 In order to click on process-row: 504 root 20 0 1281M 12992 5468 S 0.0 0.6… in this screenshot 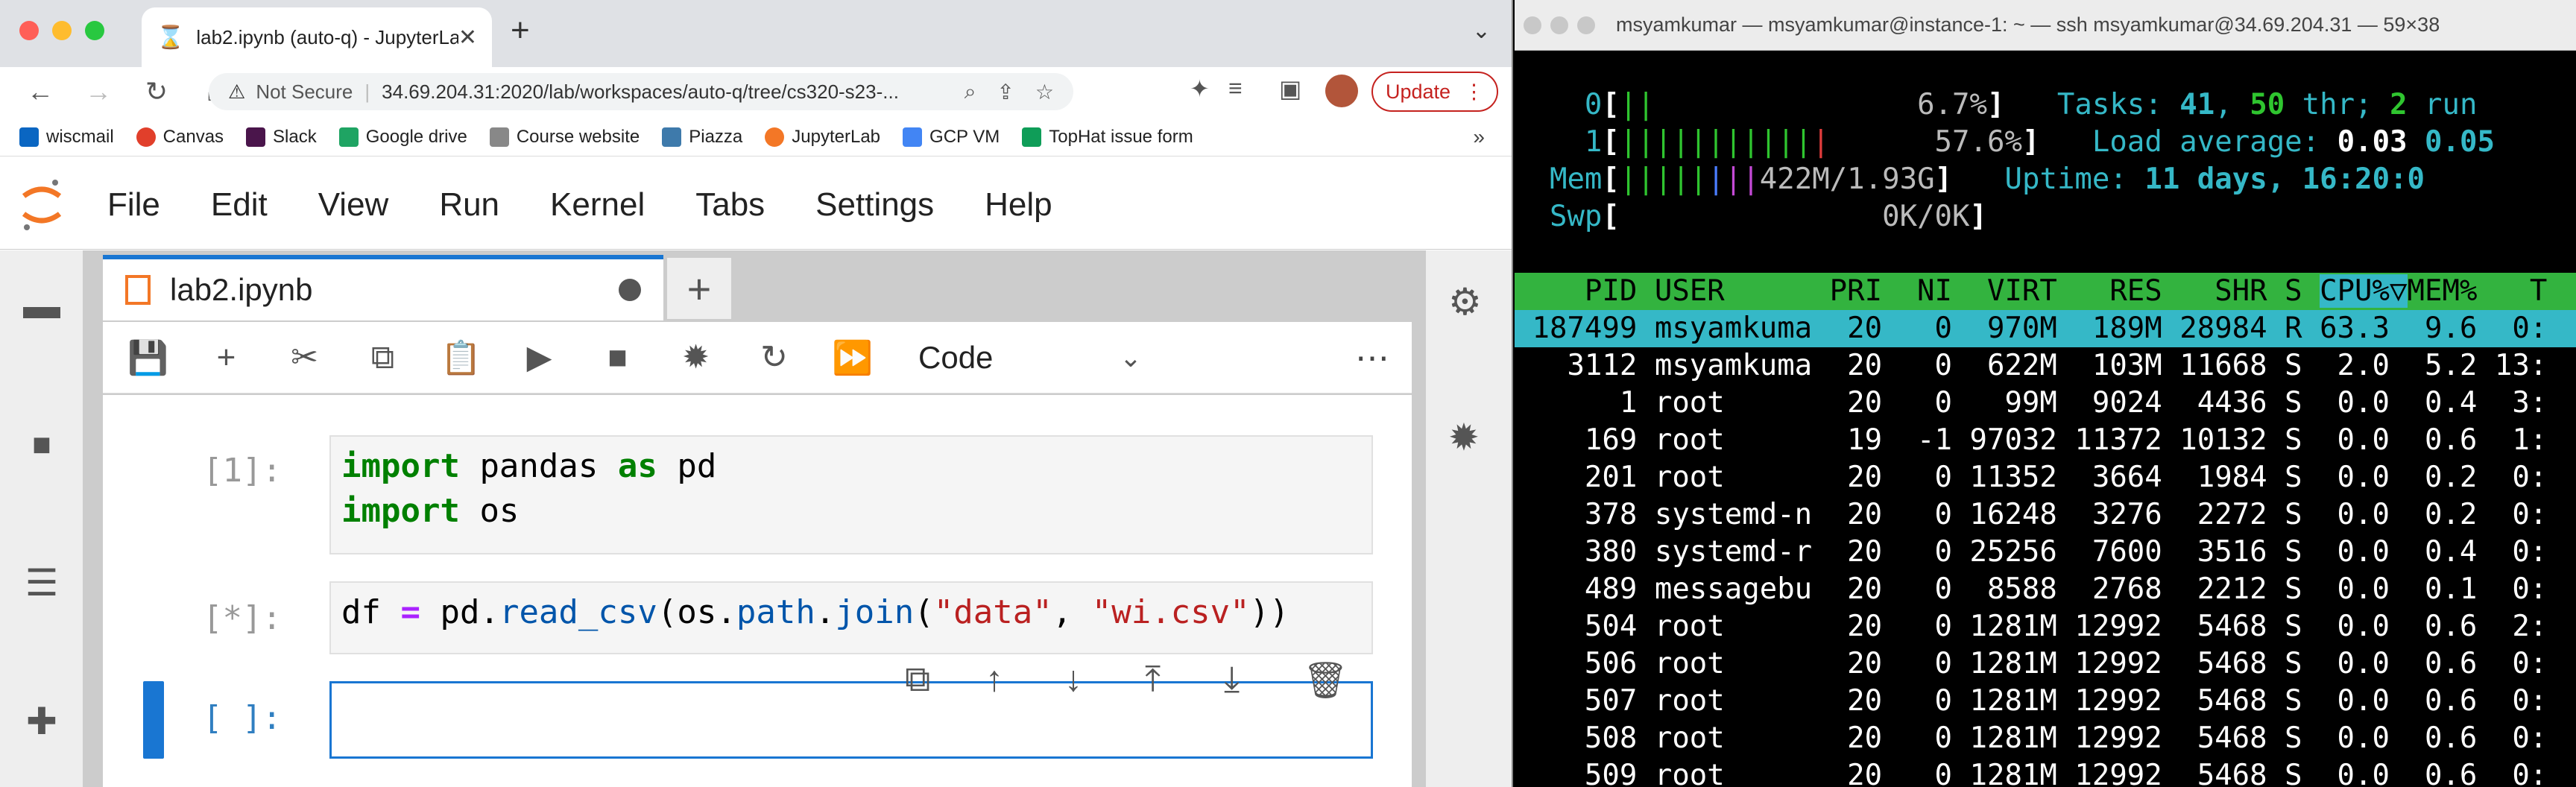, I will do `click(2045, 626)`.